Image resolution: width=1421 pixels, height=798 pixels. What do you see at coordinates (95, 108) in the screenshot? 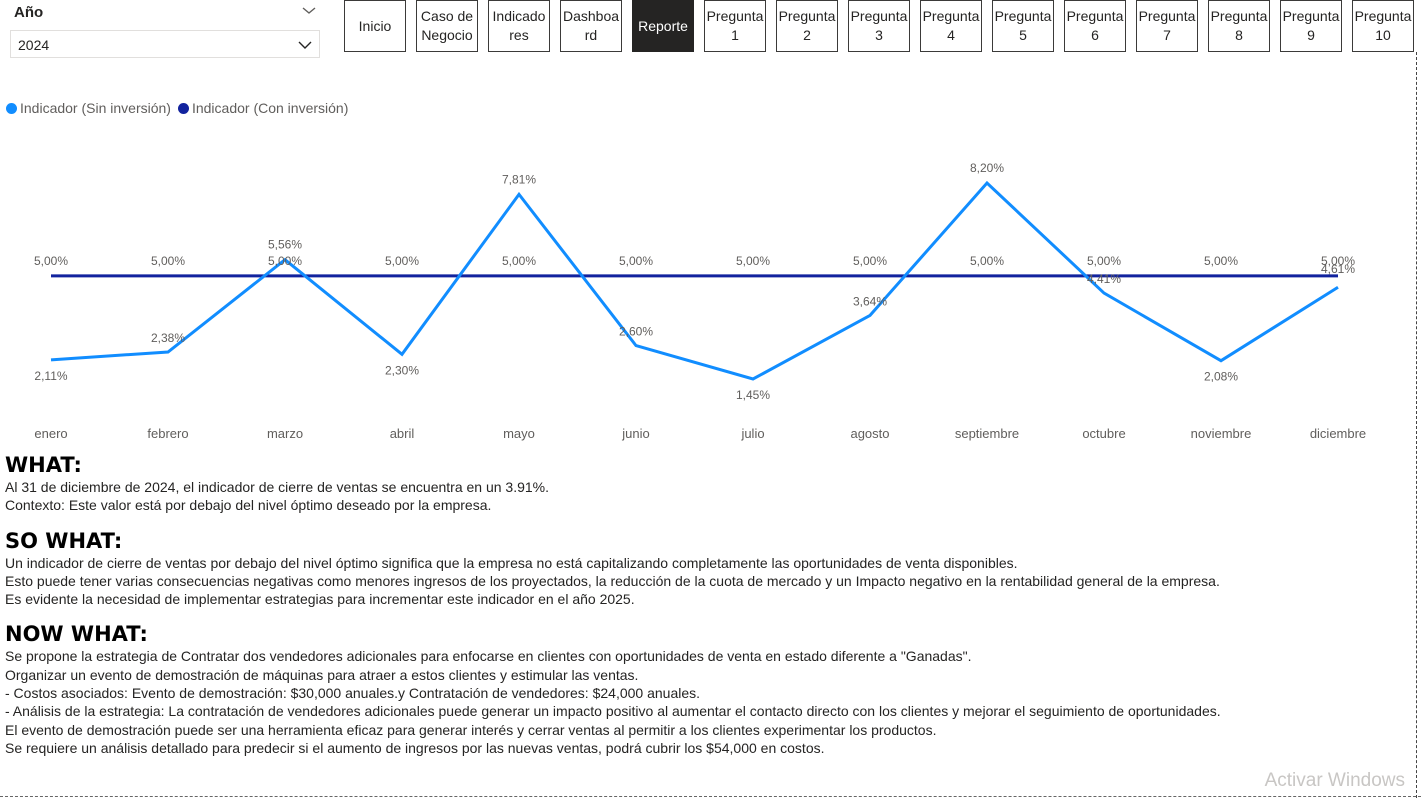
I see `legend-label-sin-inversion: Indicador (Sin inversión)` at bounding box center [95, 108].